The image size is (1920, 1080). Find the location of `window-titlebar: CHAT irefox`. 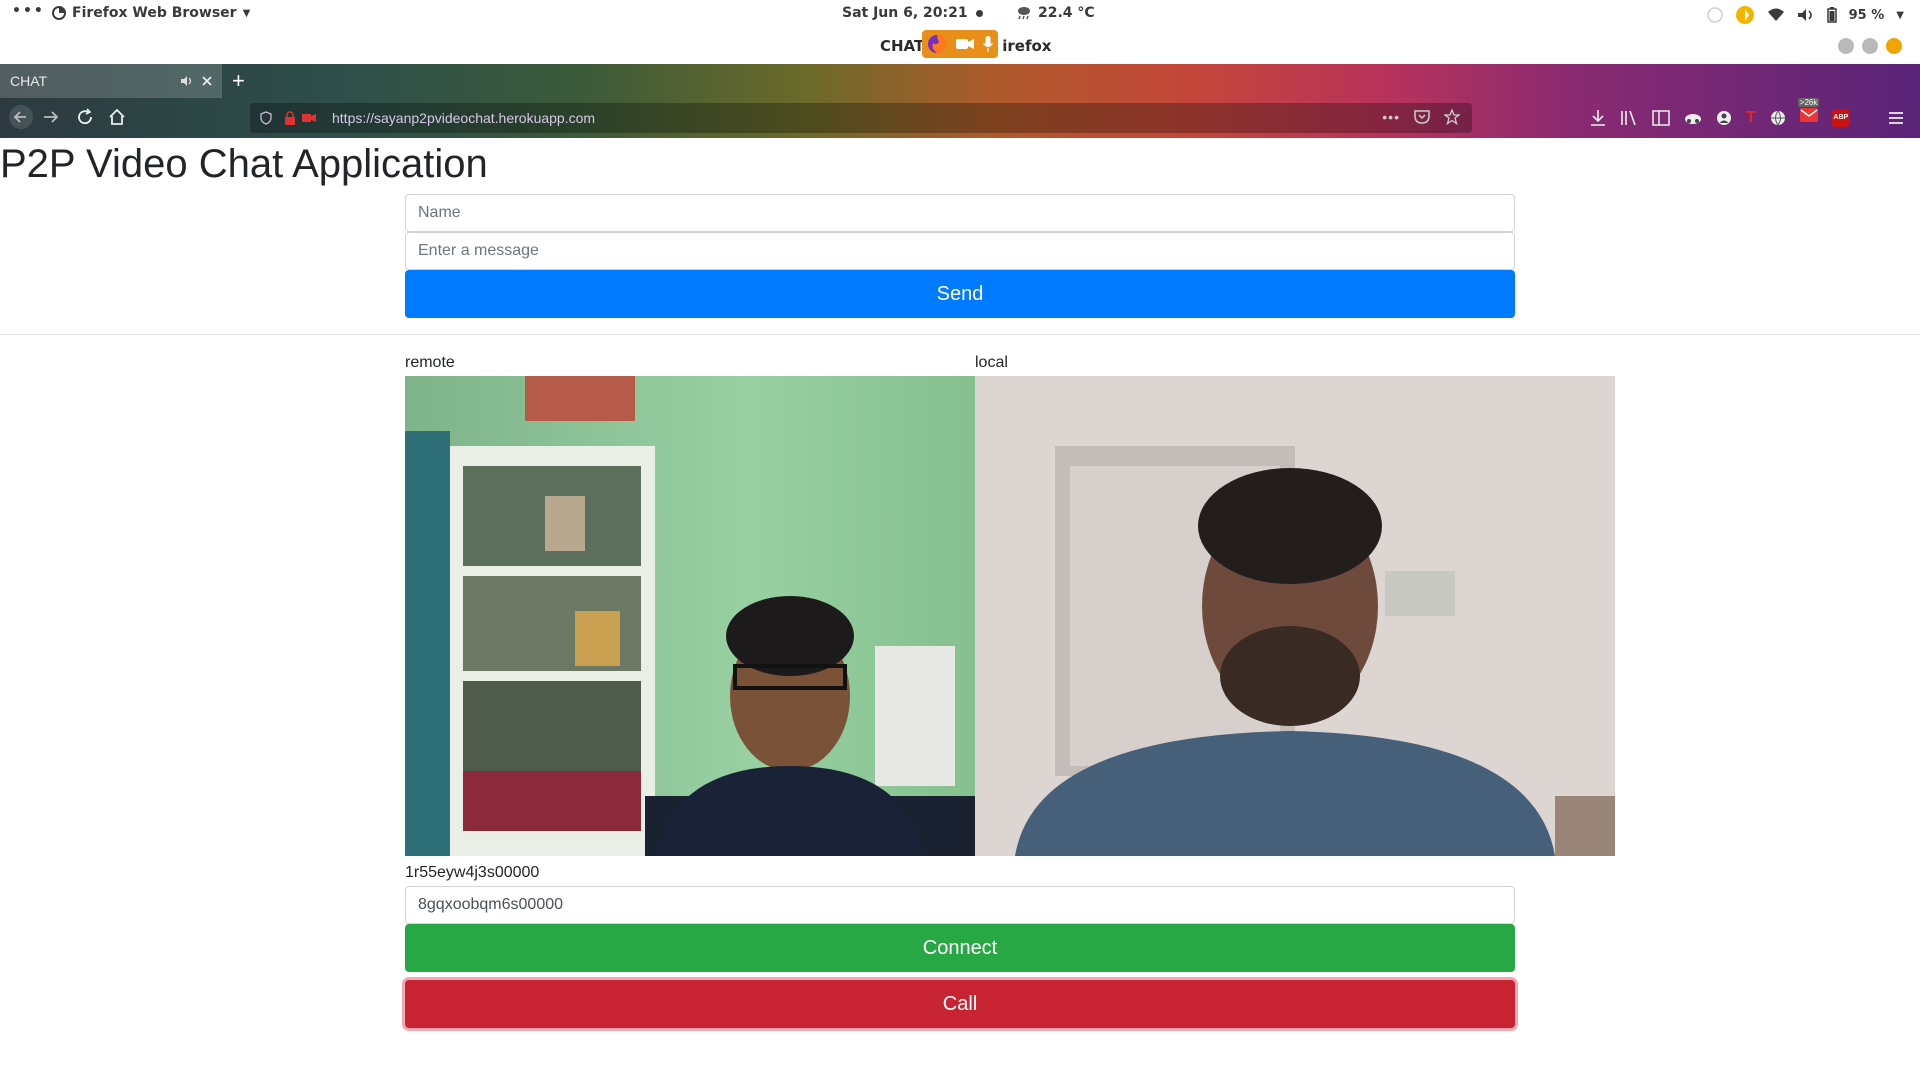

window-titlebar: CHAT irefox is located at coordinates (960, 46).